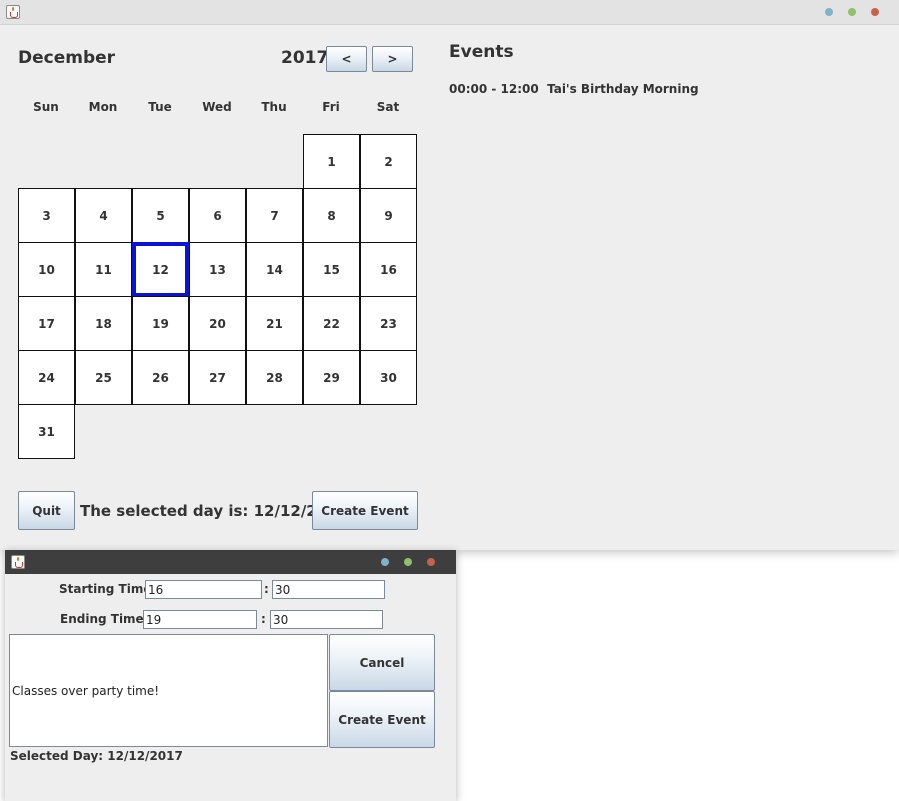 The width and height of the screenshot is (899, 801). Describe the element at coordinates (217, 377) in the screenshot. I see `day-cell-27: 27` at that location.